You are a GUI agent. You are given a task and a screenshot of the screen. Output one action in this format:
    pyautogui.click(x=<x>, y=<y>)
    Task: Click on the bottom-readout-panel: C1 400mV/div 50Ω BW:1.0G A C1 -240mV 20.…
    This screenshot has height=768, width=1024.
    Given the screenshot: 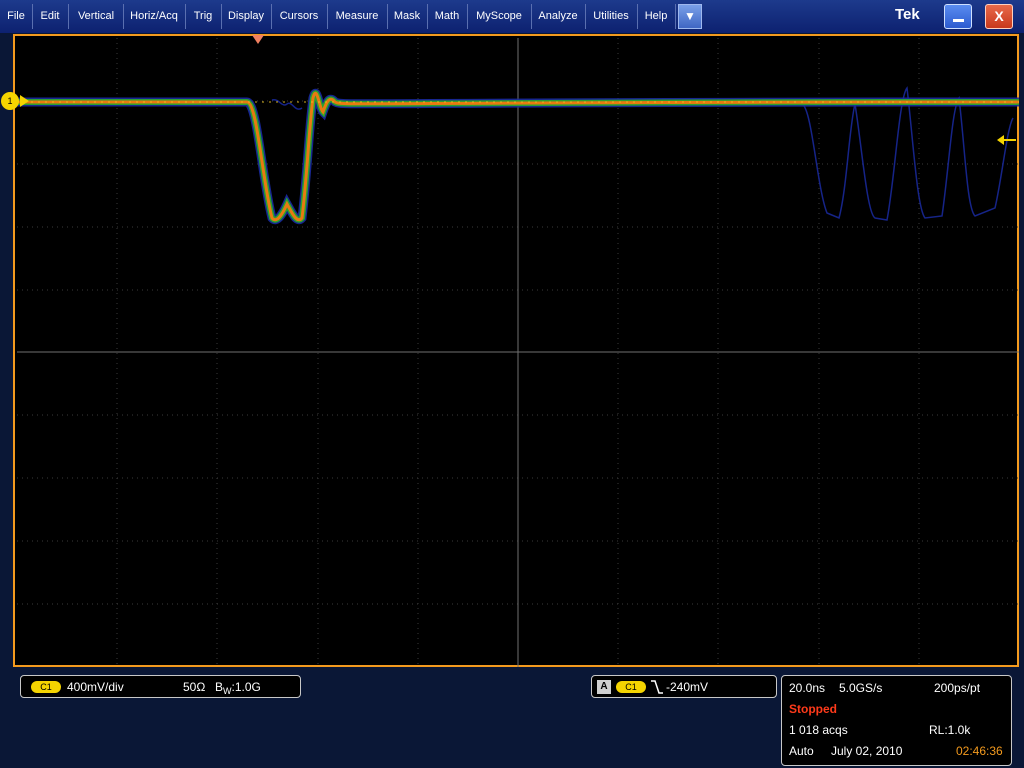 What is the action you would take?
    pyautogui.click(x=512, y=718)
    